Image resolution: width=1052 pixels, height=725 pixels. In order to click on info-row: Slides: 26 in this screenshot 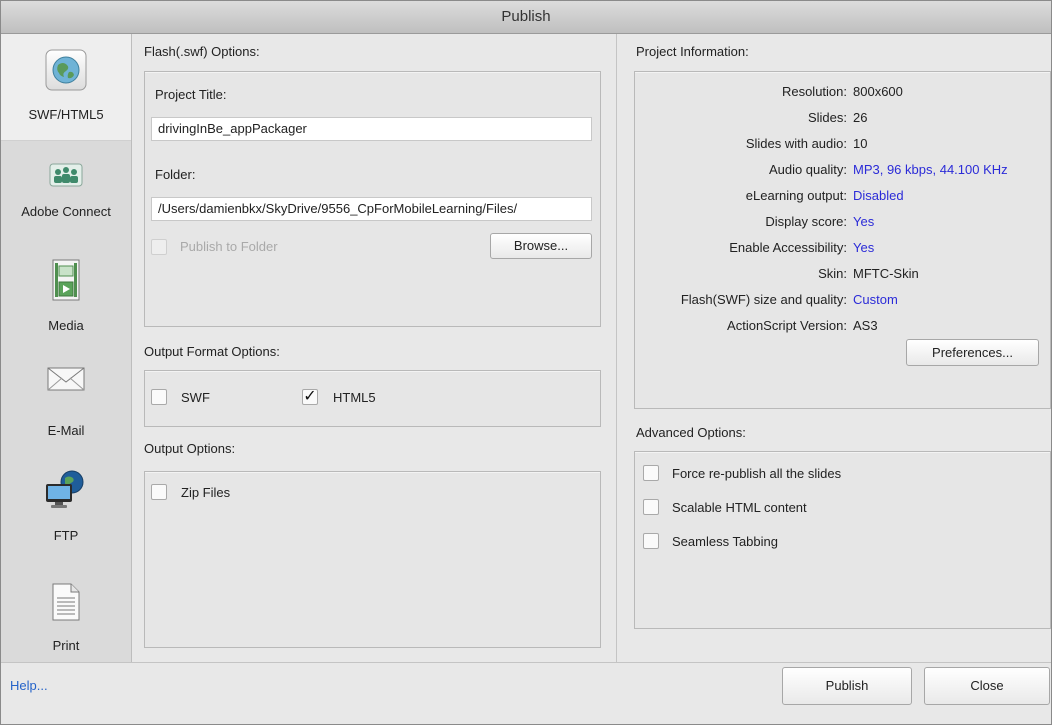, I will do `click(842, 119)`.